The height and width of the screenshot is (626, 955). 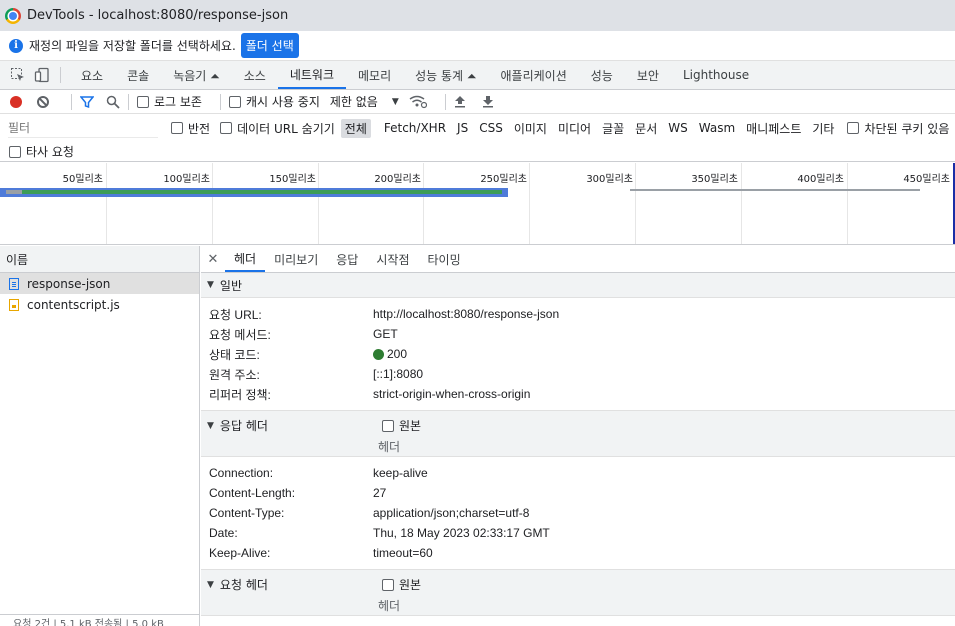 I want to click on tab-application: 애플리케이션, so click(x=534, y=75).